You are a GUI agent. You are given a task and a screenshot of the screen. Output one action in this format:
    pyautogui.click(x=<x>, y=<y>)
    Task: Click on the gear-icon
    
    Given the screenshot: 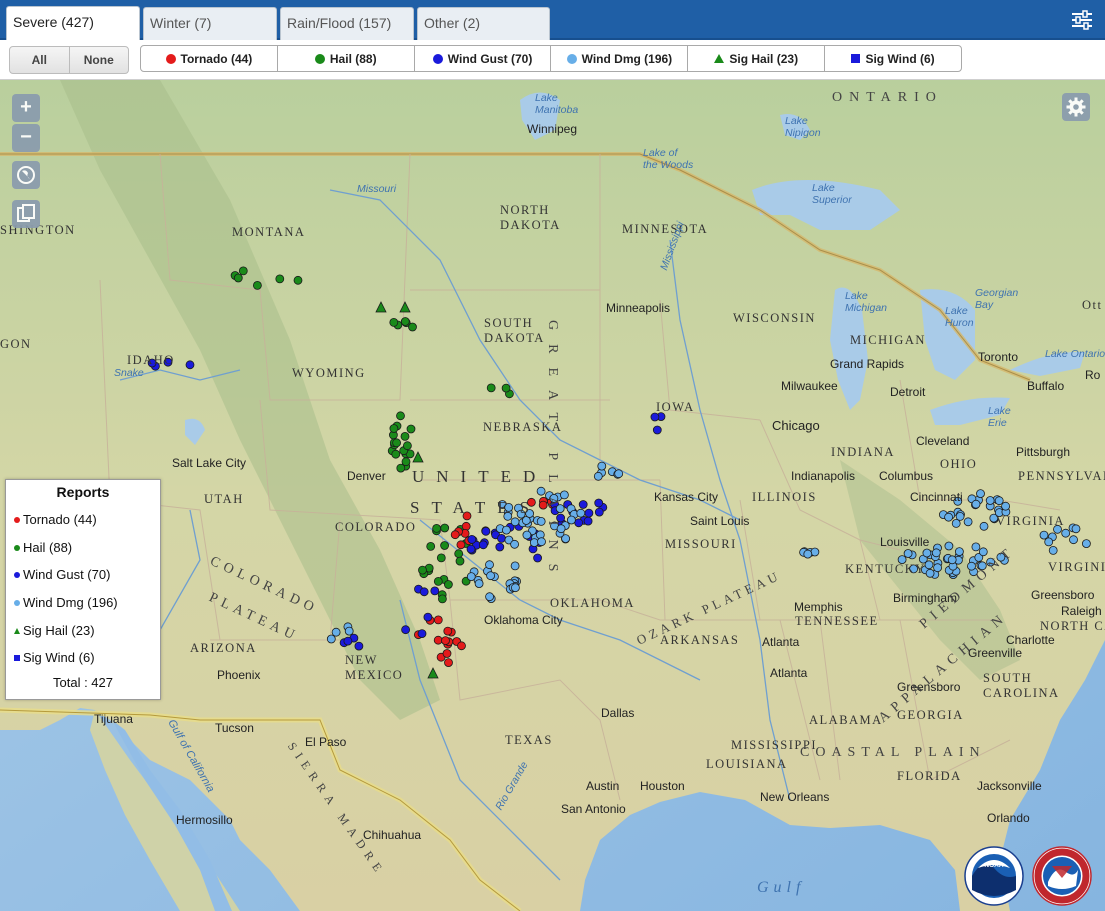 What is the action you would take?
    pyautogui.click(x=1076, y=107)
    